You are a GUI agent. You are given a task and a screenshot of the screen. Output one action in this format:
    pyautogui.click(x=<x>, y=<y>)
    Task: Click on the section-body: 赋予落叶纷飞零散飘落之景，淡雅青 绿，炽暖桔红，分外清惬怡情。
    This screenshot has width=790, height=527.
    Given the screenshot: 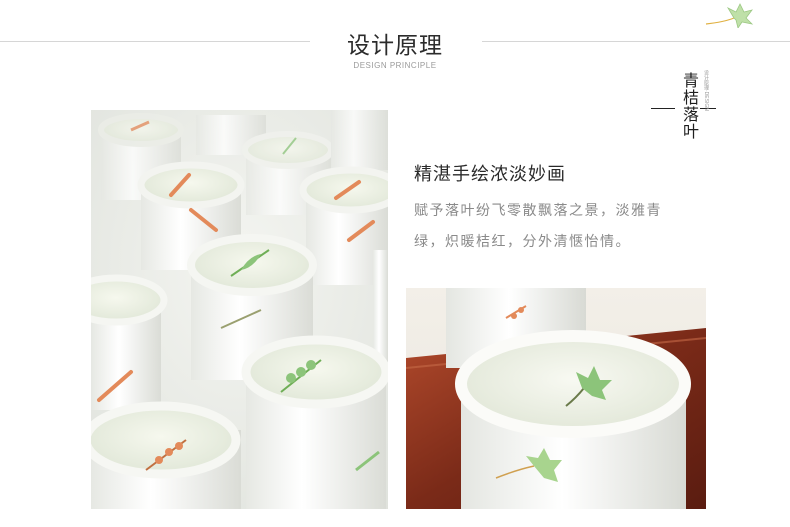 What is the action you would take?
    pyautogui.click(x=559, y=227)
    